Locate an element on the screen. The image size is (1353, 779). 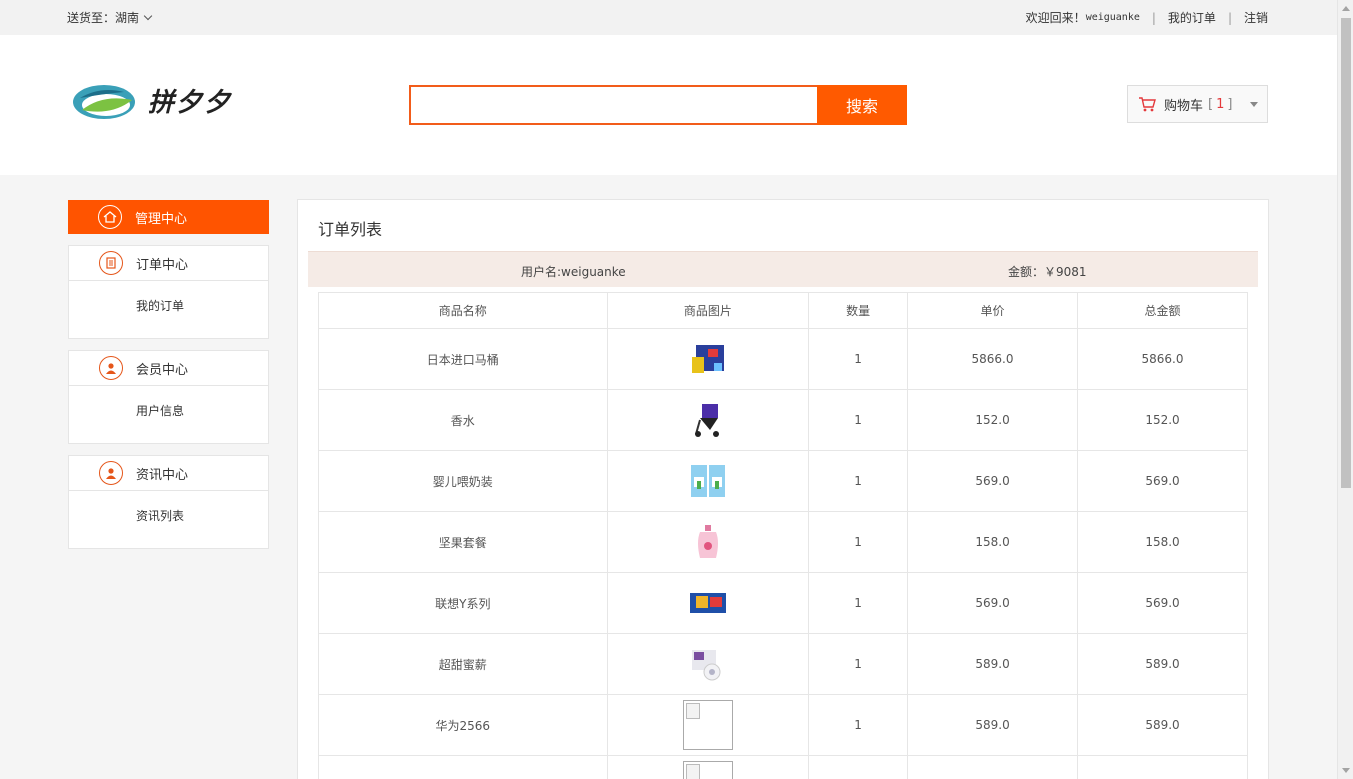
logo-text: 拼夕夕 is located at coordinates (190, 103).